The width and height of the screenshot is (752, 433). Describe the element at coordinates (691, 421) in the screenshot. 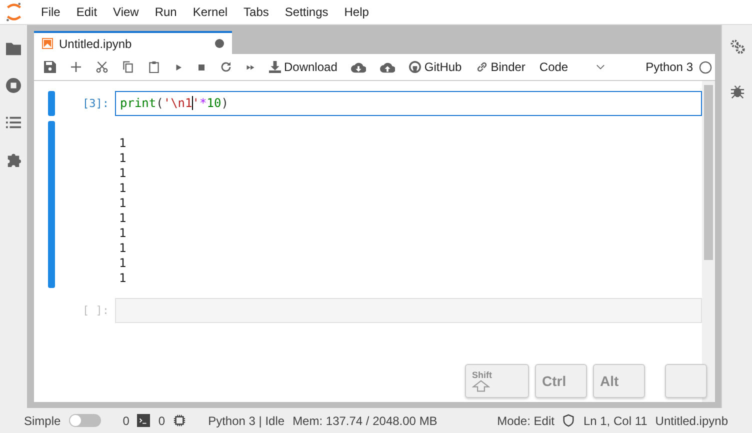

I see `file-name: Untitled.ipynb` at that location.